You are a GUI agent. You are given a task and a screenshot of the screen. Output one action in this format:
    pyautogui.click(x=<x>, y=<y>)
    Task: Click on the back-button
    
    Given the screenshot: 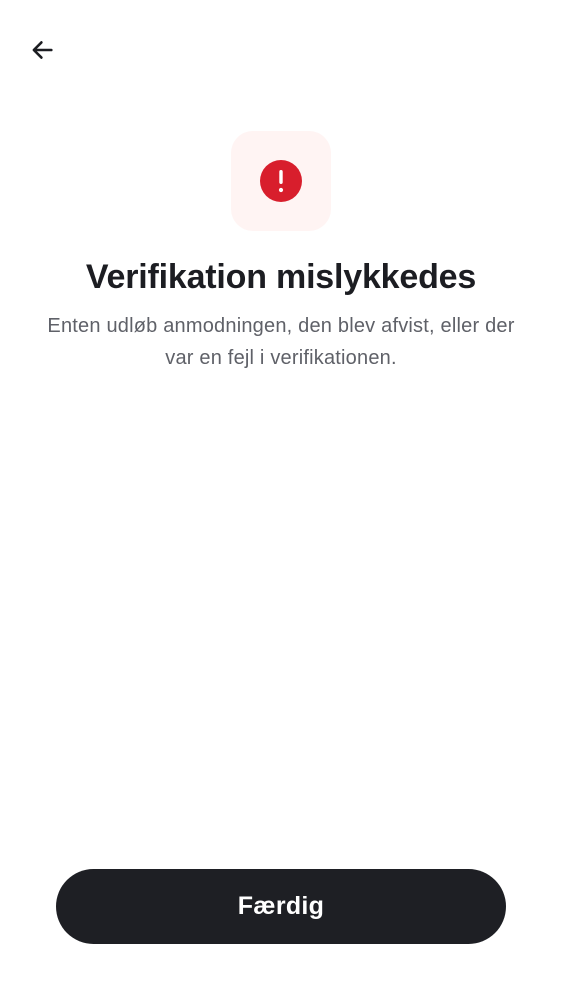 What is the action you would take?
    pyautogui.click(x=42, y=50)
    